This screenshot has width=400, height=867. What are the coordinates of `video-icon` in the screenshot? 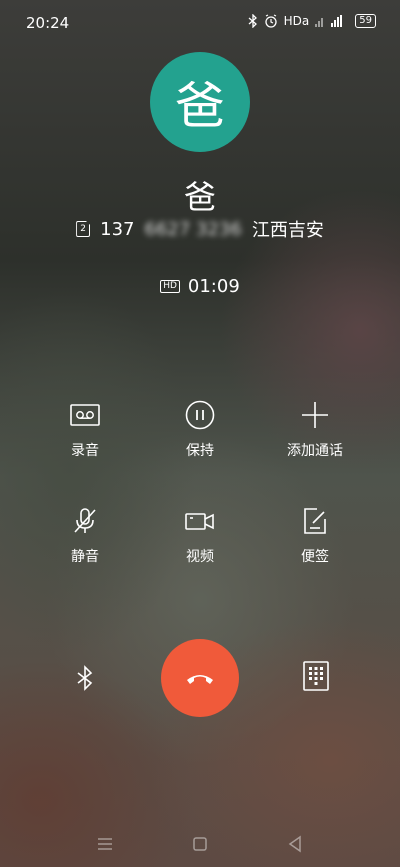 It's located at (199, 521).